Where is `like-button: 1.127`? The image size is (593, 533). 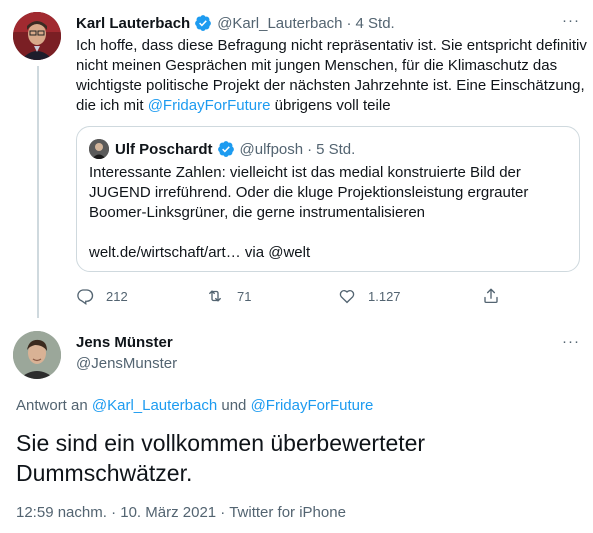 like-button: 1.127 is located at coordinates (369, 296).